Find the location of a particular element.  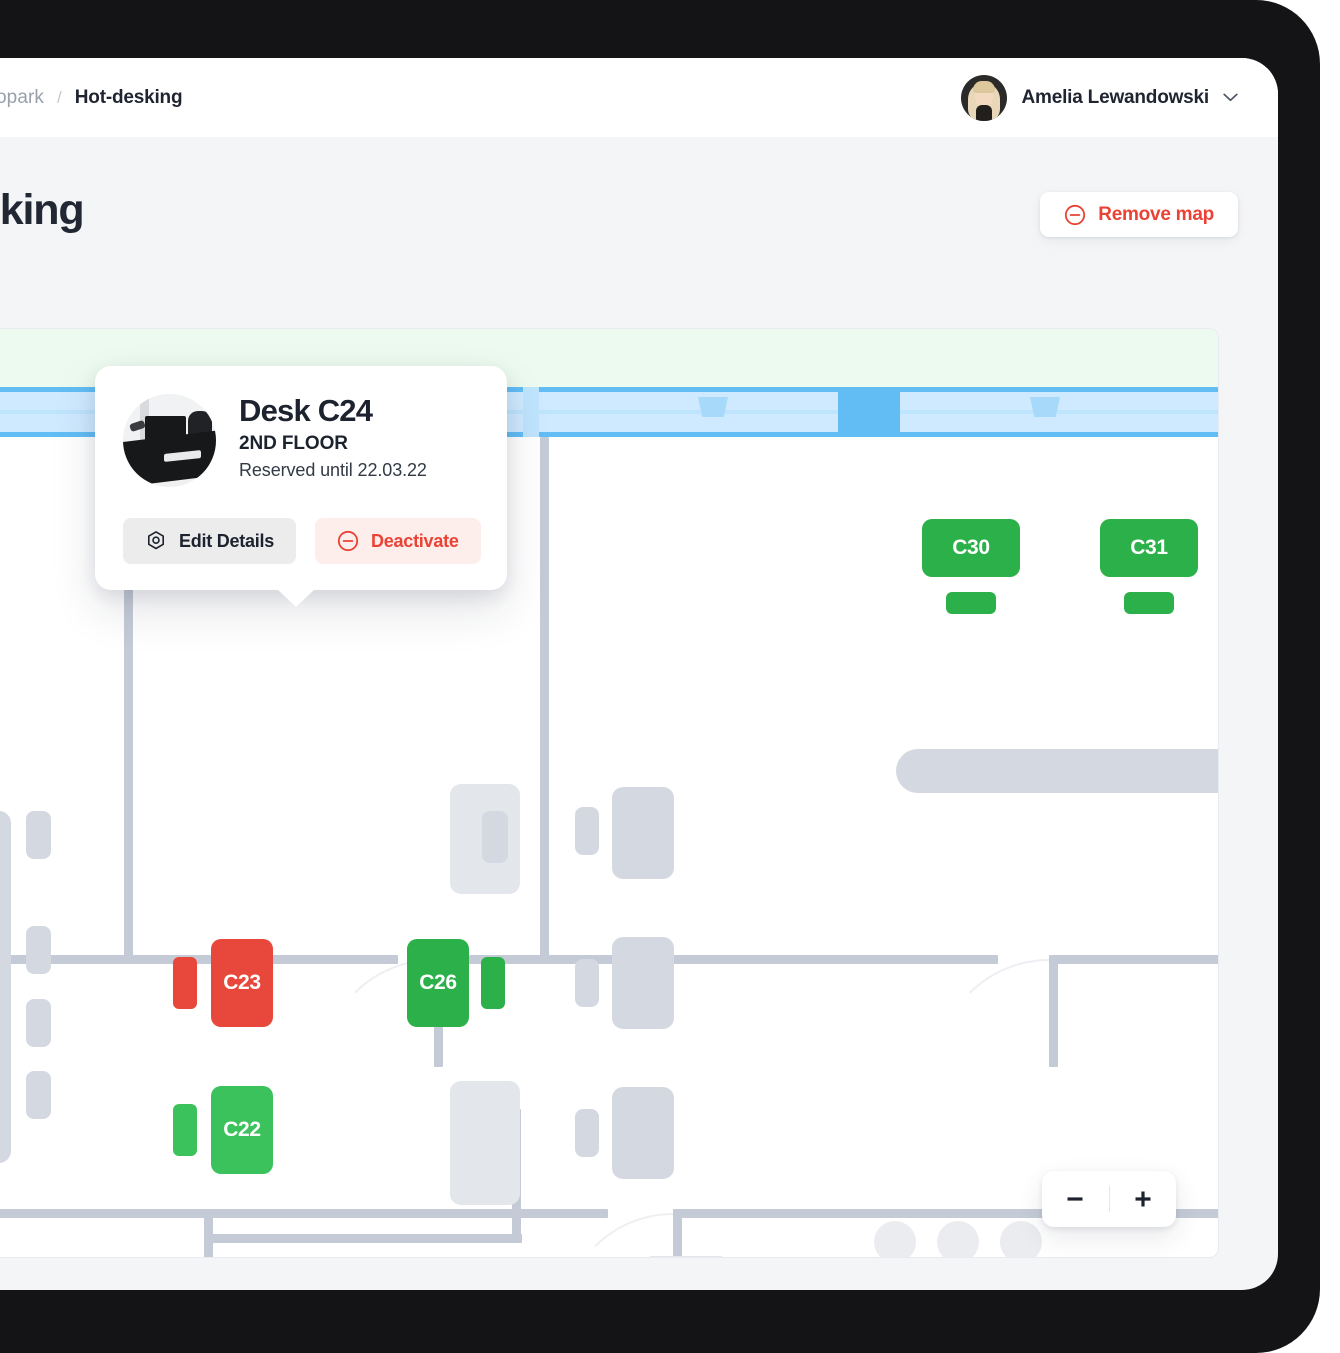

window-strip-right is located at coordinates (1059, 412).